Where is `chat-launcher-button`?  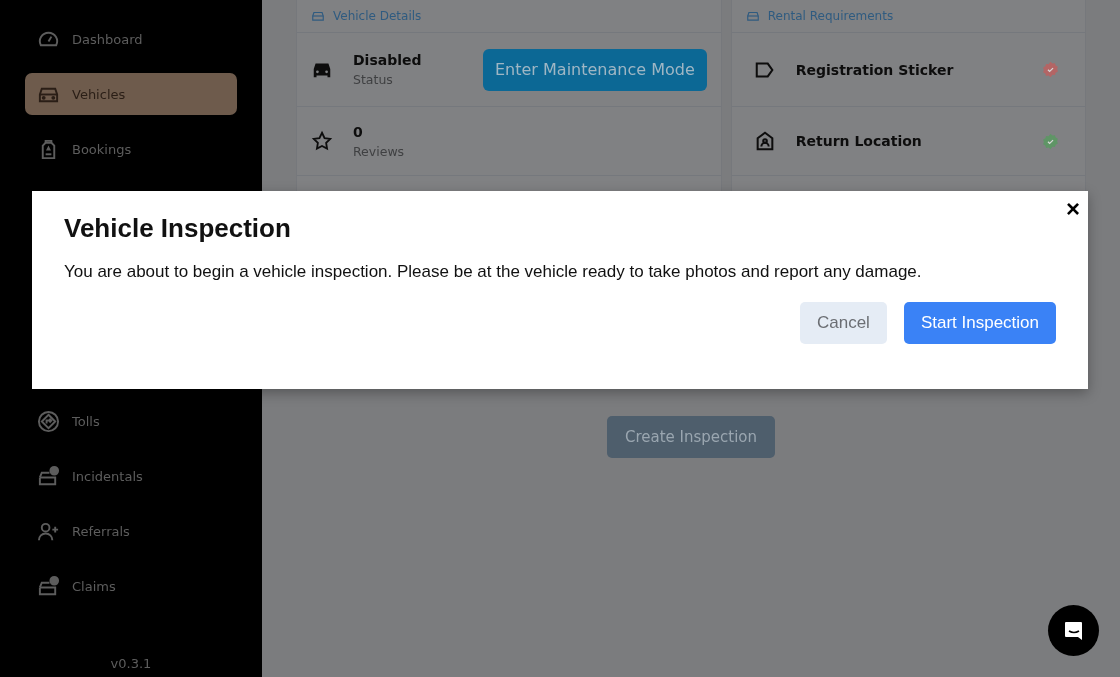
chat-launcher-button is located at coordinates (1073, 630).